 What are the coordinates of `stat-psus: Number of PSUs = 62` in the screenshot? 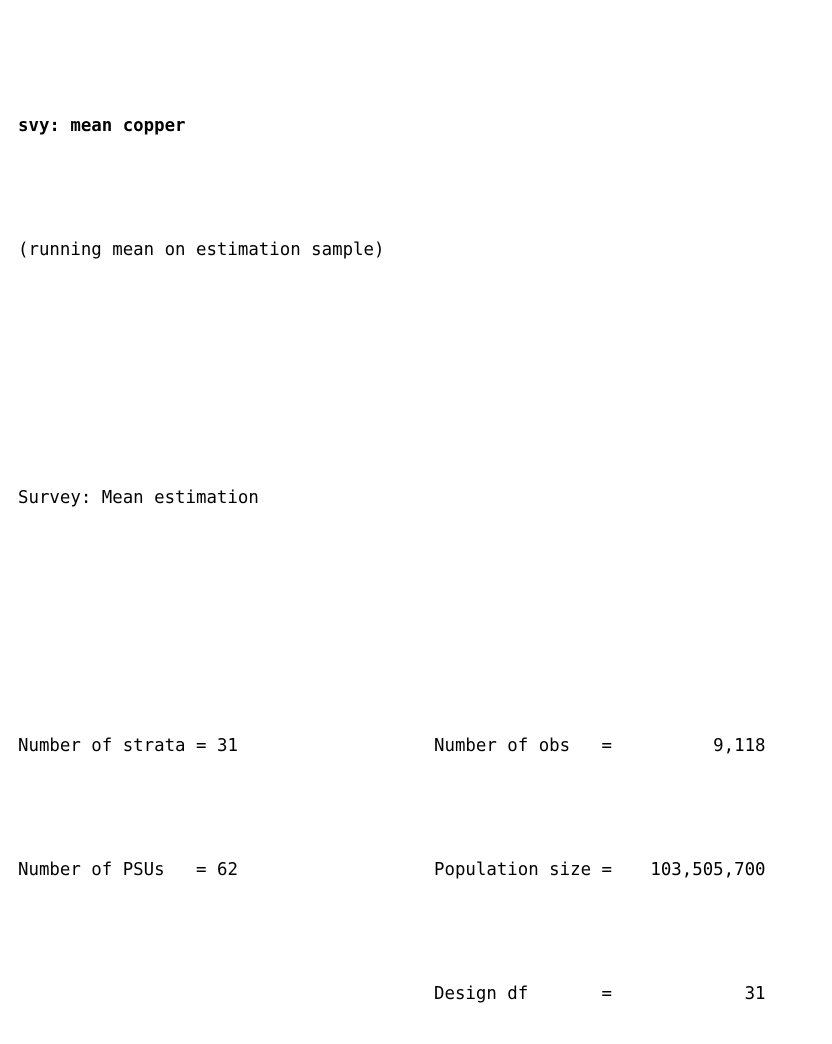 It's located at (226, 870).